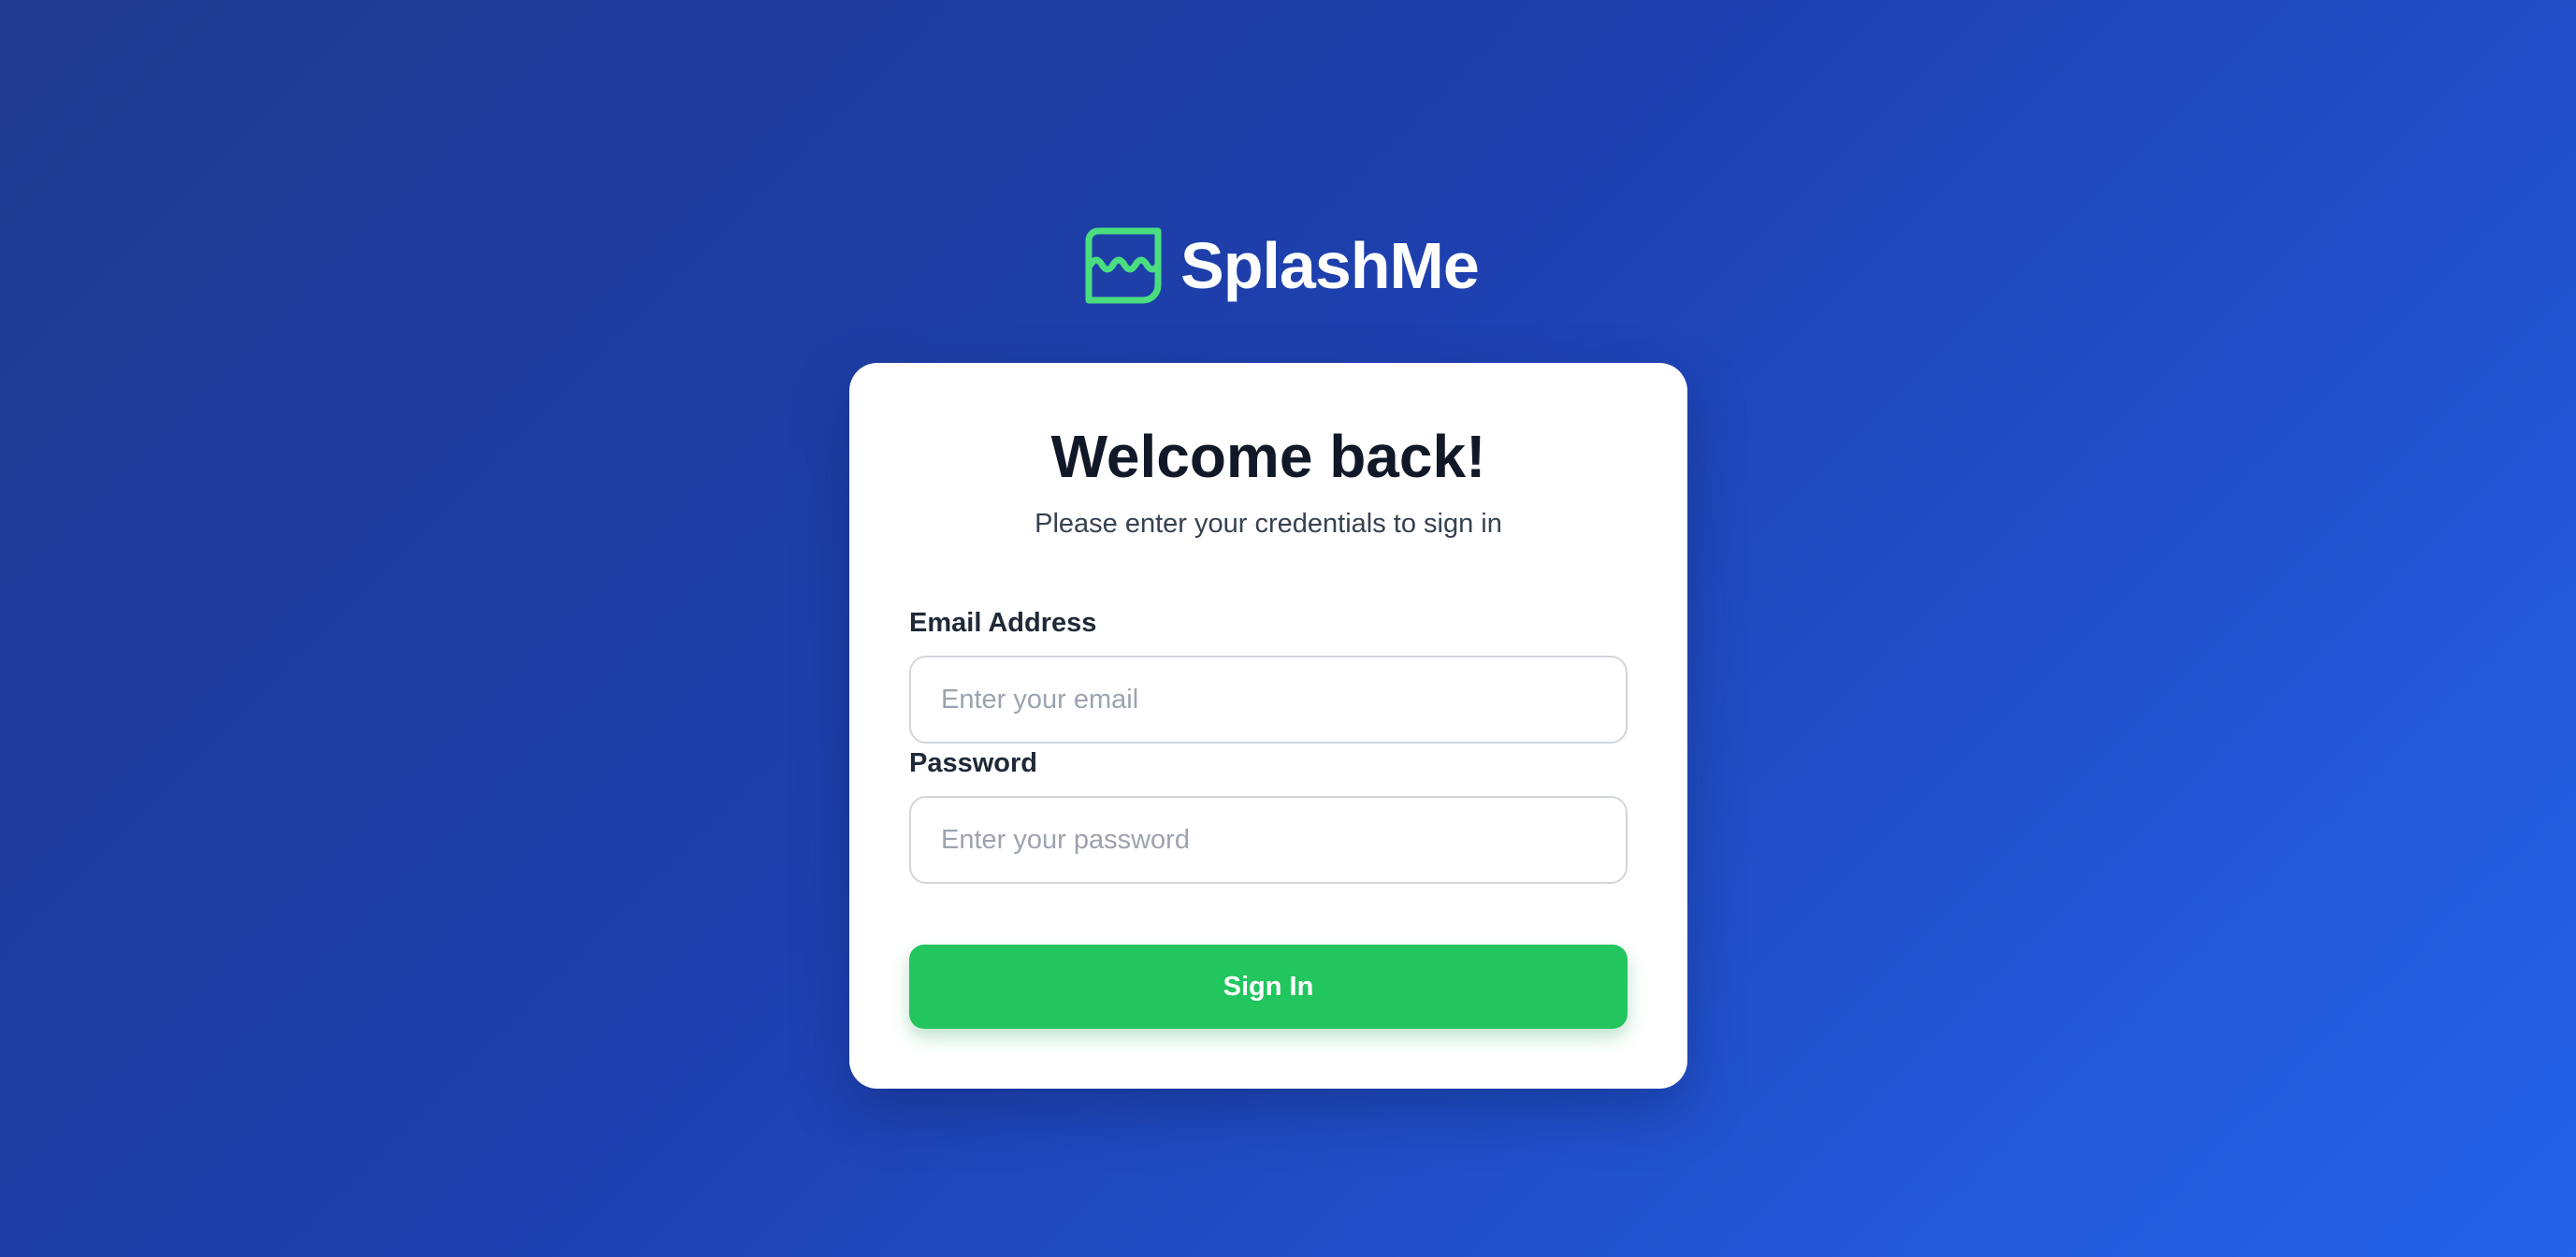 The width and height of the screenshot is (2576, 1257). I want to click on email-field, so click(1268, 700).